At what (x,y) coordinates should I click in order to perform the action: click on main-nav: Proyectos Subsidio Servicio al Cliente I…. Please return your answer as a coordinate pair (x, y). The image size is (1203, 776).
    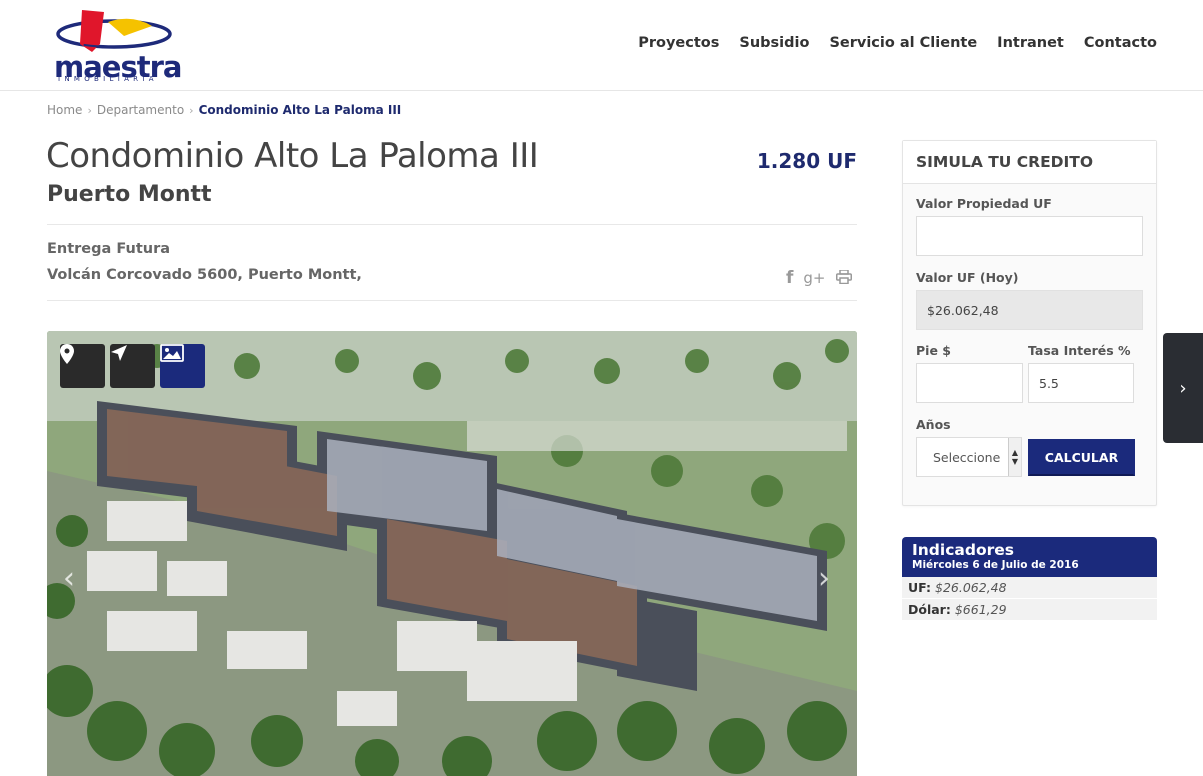
    Looking at the image, I should click on (897, 43).